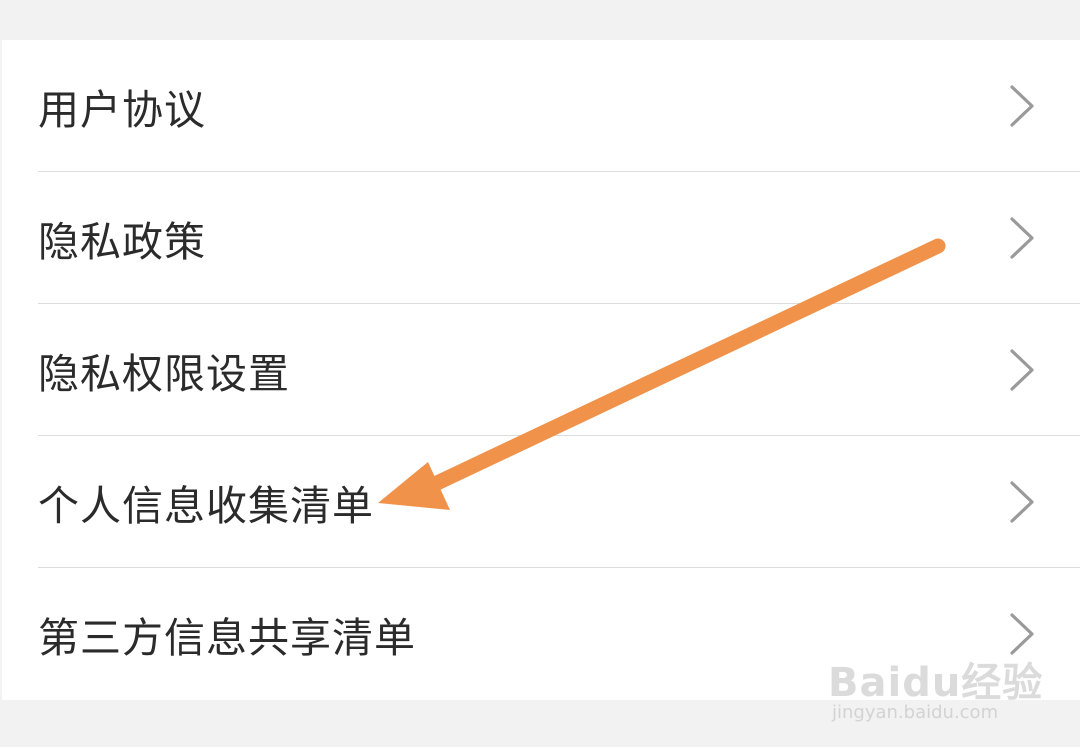  I want to click on list-item-label: 用户协议, so click(122, 110).